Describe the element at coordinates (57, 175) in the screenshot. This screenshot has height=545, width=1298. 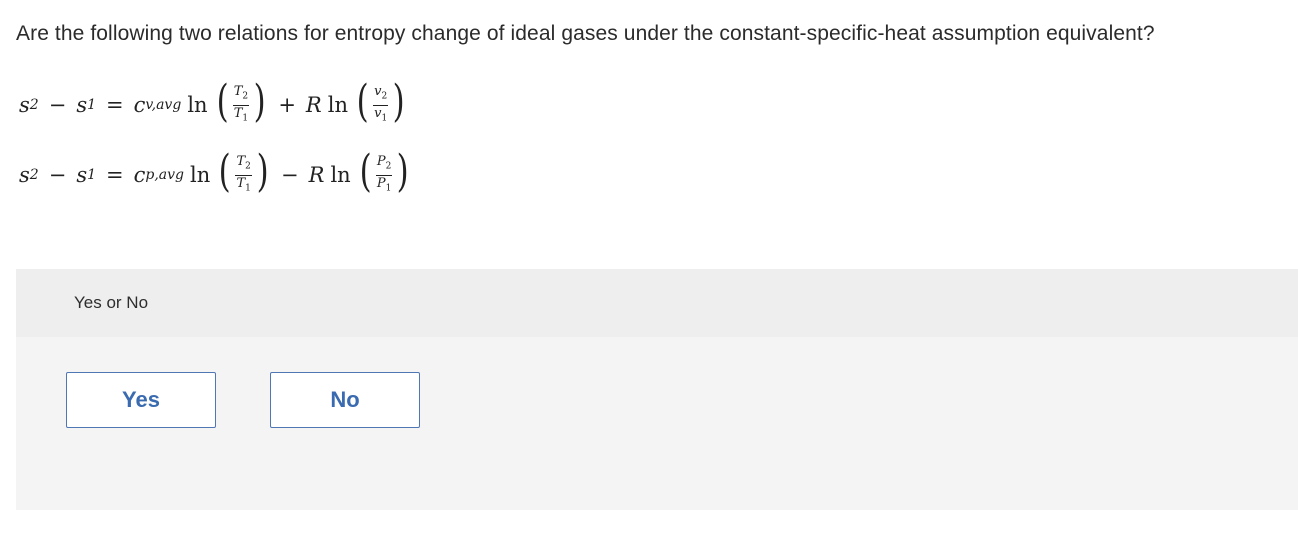
I see `eq2-minus: −` at that location.